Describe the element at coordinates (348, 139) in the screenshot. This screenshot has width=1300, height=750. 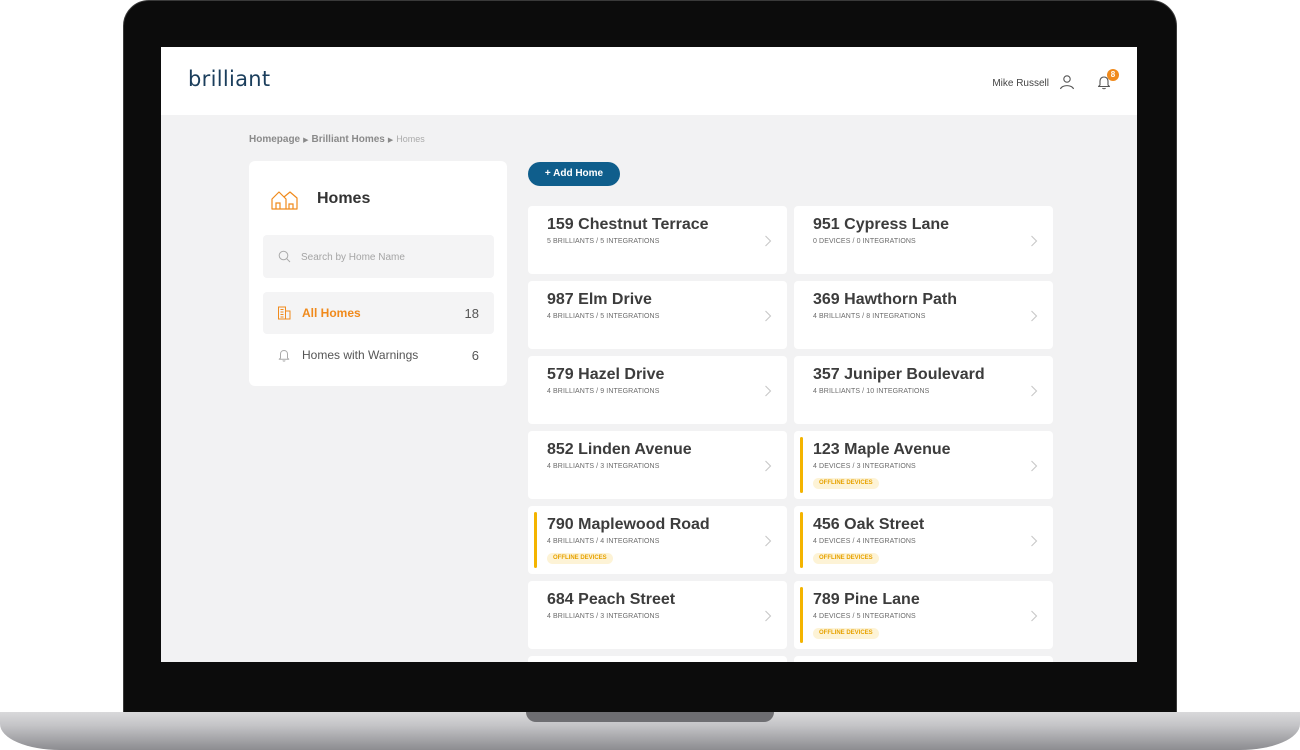
I see `breadcrumb-brilliant-homes: Brilliant Homes` at that location.